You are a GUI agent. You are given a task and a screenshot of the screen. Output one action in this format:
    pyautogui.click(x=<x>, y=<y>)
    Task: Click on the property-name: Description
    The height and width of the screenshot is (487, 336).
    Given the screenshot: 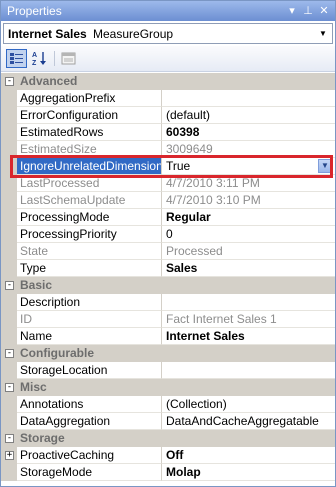 What is the action you would take?
    pyautogui.click(x=89, y=302)
    